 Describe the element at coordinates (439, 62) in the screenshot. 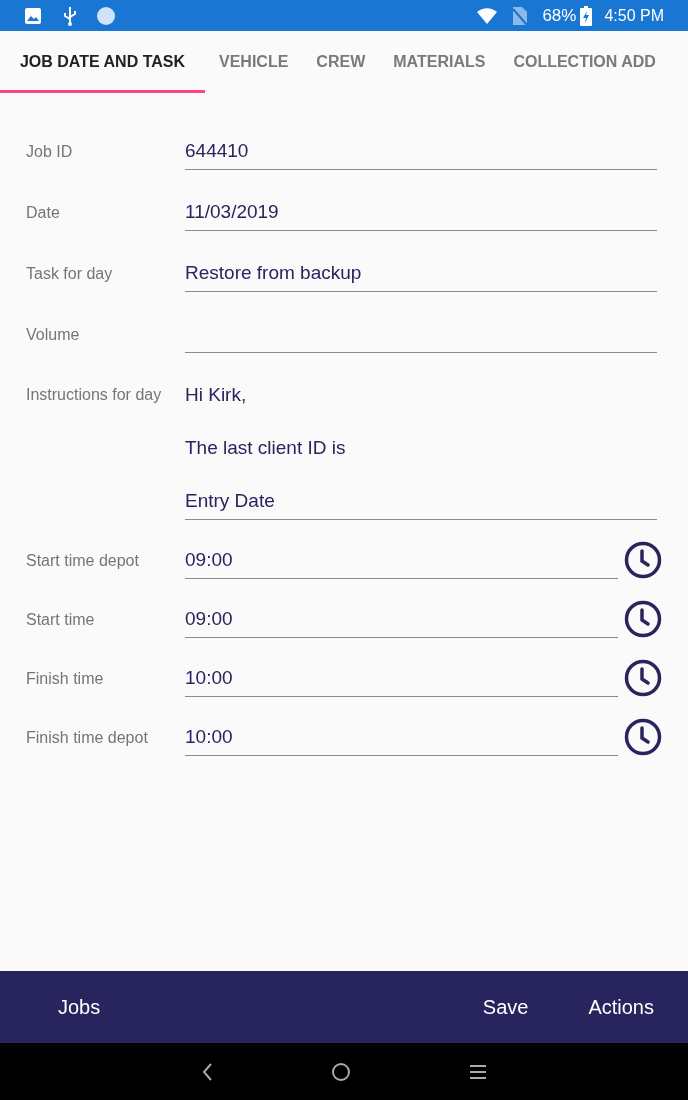

I see `tab: MATERIALS` at that location.